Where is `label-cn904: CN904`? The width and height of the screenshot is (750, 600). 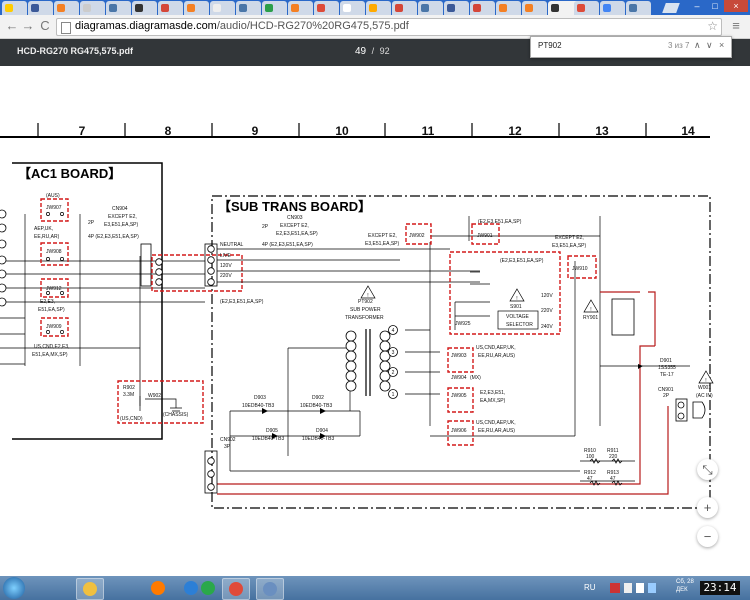 label-cn904: CN904 is located at coordinates (120, 209).